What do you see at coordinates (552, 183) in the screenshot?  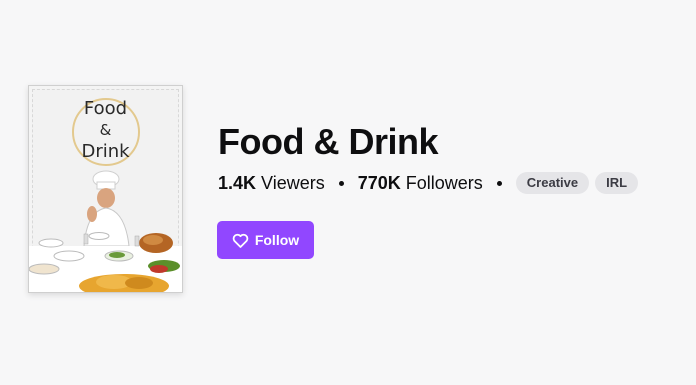 I see `tag-creative: Creative` at bounding box center [552, 183].